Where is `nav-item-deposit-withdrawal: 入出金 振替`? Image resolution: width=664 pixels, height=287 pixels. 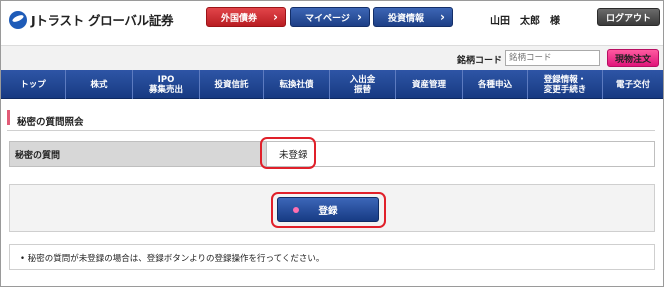
nav-item-deposit-withdrawal: 入出金 振替 is located at coordinates (363, 84).